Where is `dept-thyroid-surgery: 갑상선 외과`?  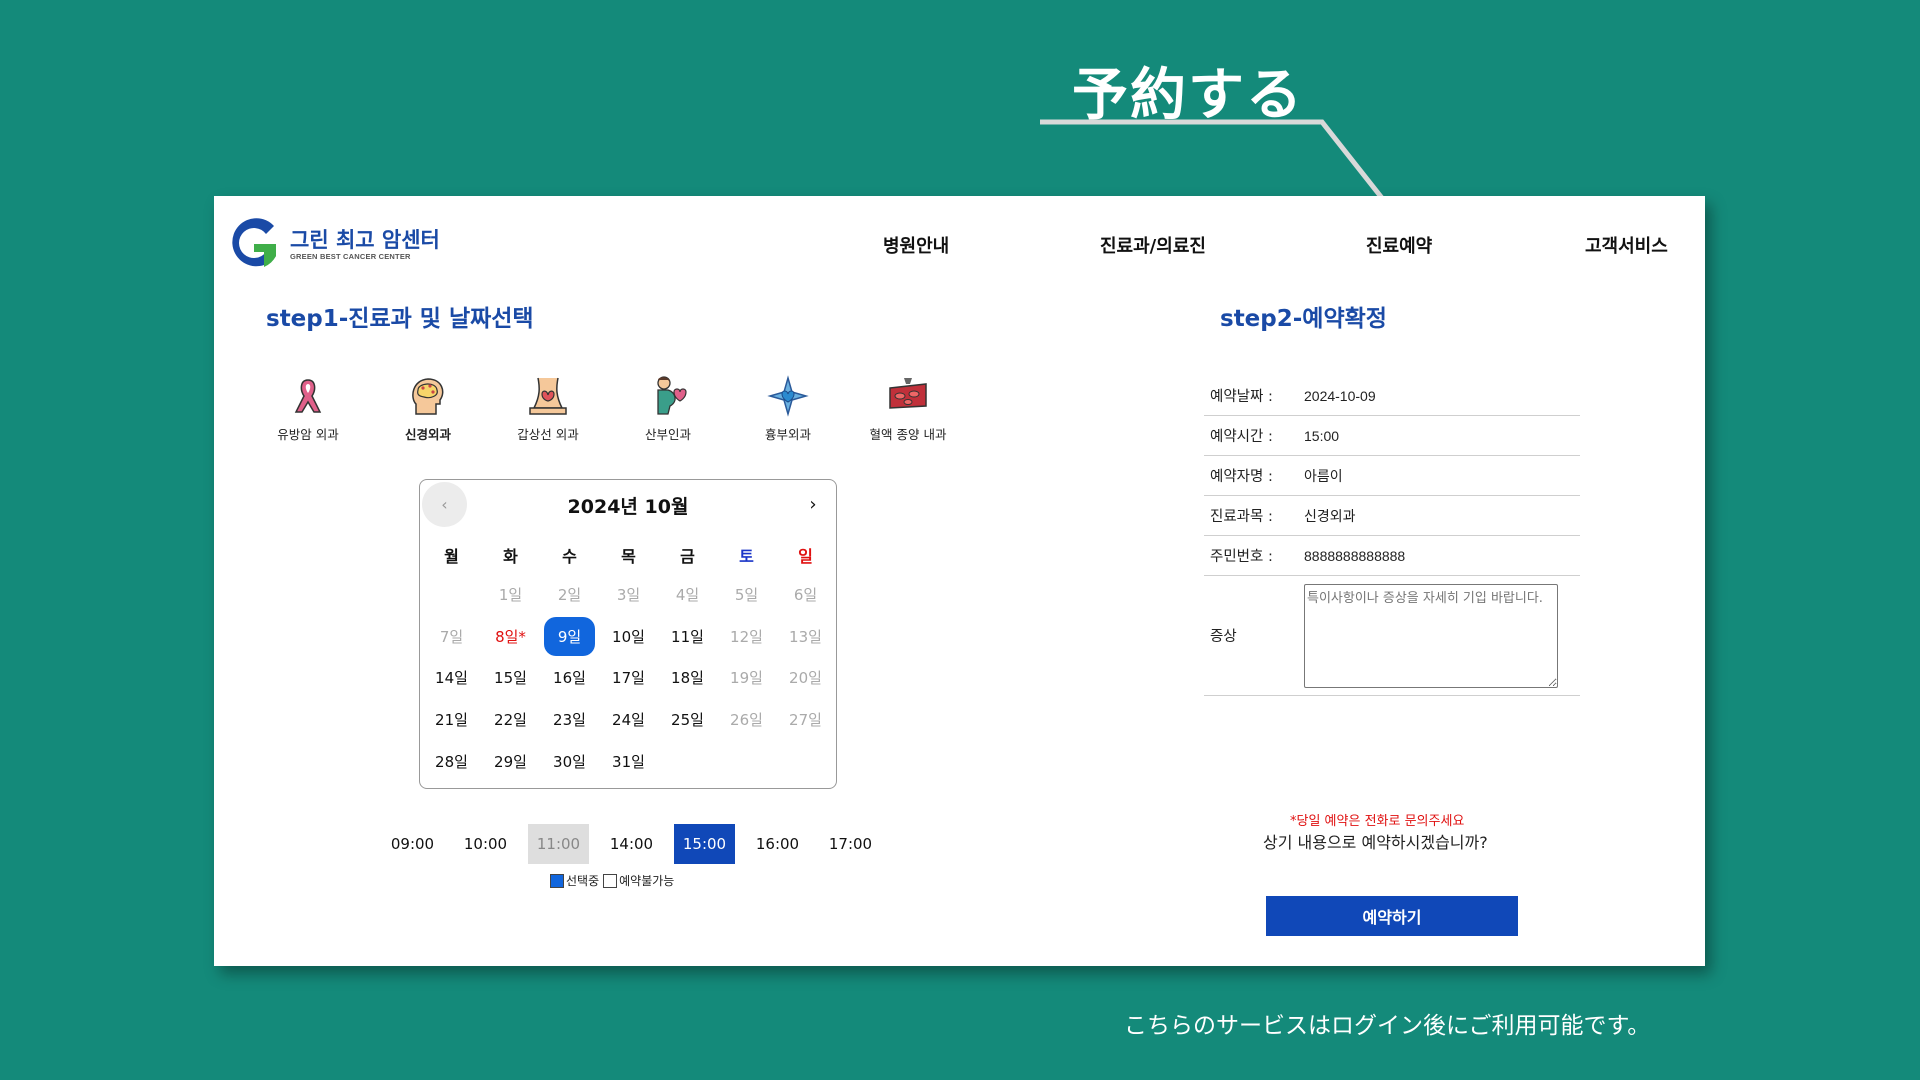 dept-thyroid-surgery: 갑상선 외과 is located at coordinates (548, 408).